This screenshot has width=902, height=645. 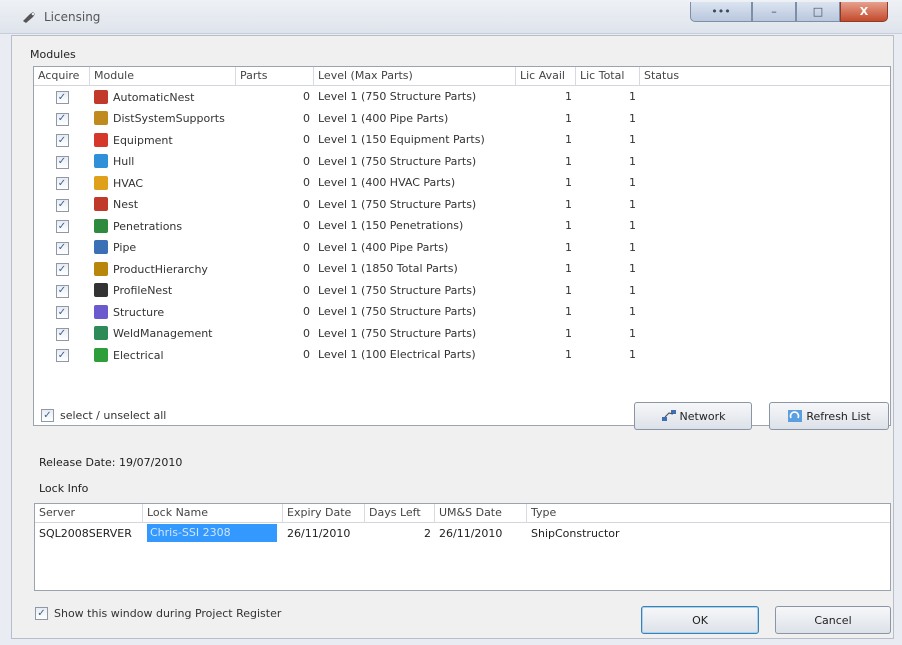 I want to click on minimize-button: –, so click(x=774, y=12).